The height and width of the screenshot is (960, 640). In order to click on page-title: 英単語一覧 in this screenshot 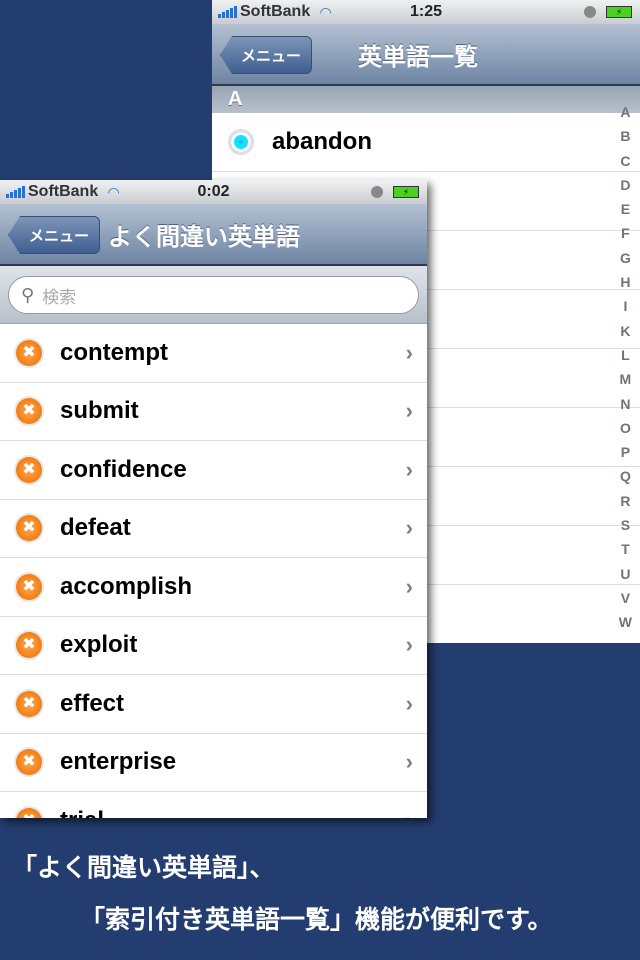, I will do `click(418, 57)`.